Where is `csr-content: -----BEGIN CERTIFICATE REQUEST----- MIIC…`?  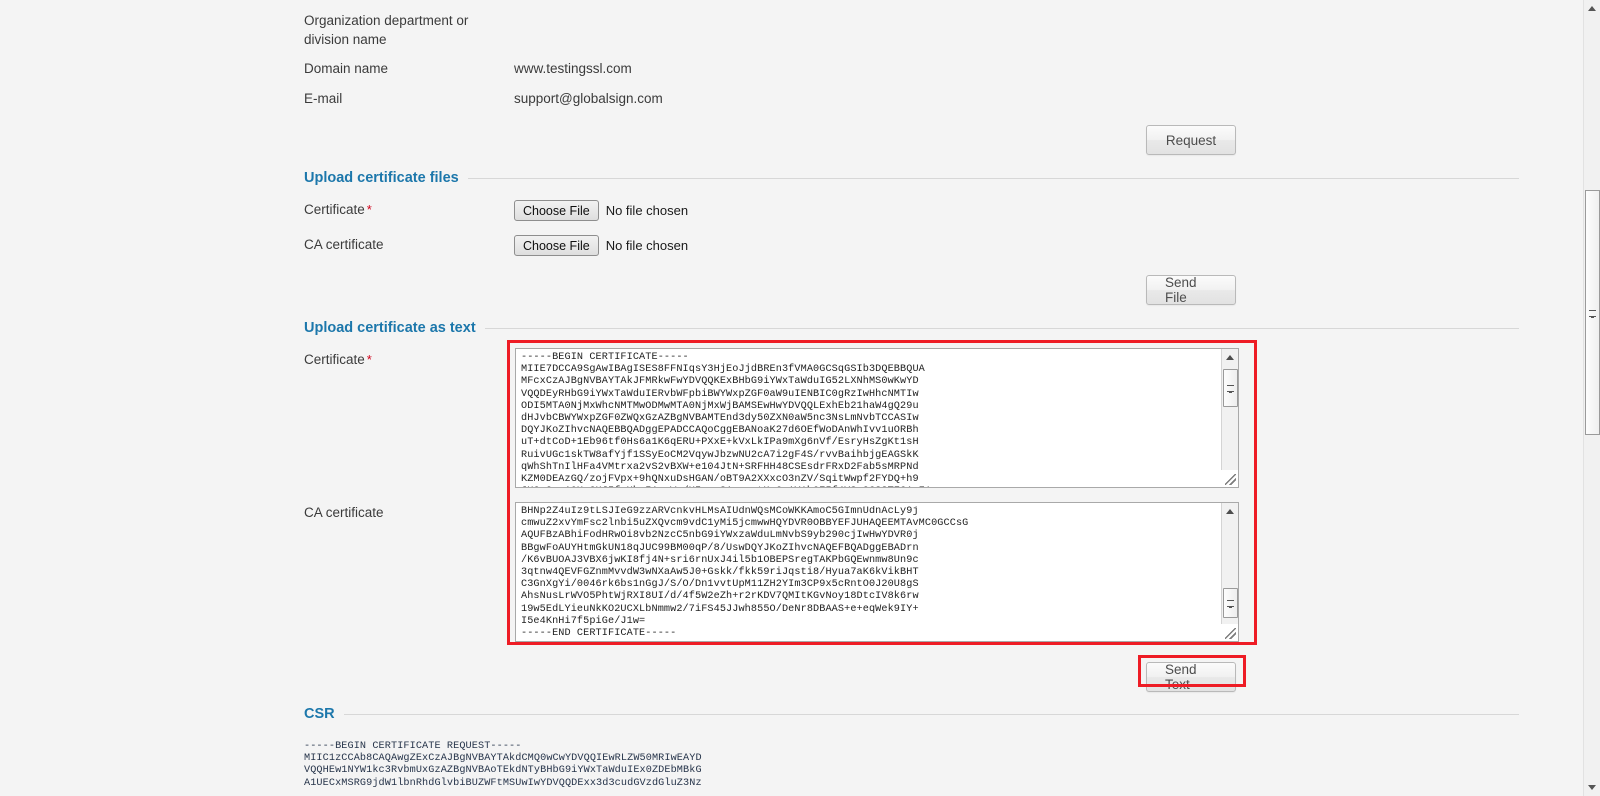
csr-content: -----BEGIN CERTIFICATE REQUEST----- MIIC… is located at coordinates (503, 765).